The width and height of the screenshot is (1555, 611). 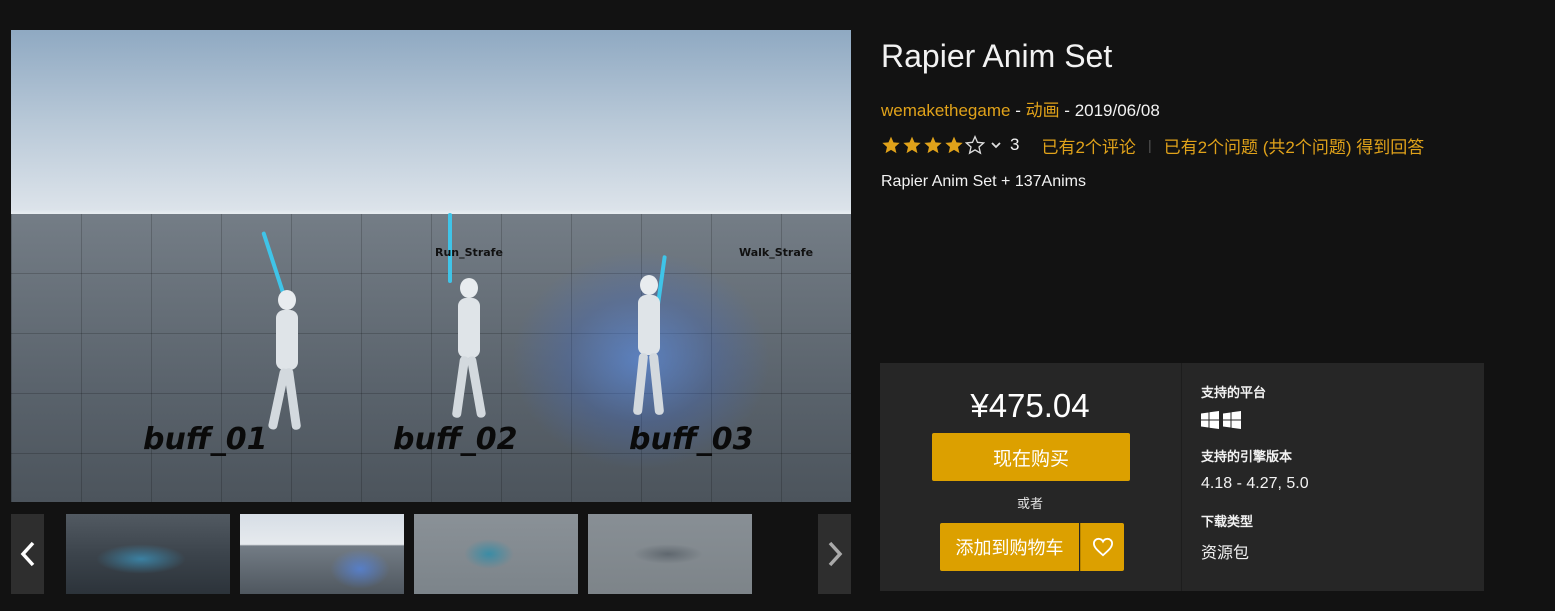 I want to click on download-type: 资源包, so click(x=1225, y=553).